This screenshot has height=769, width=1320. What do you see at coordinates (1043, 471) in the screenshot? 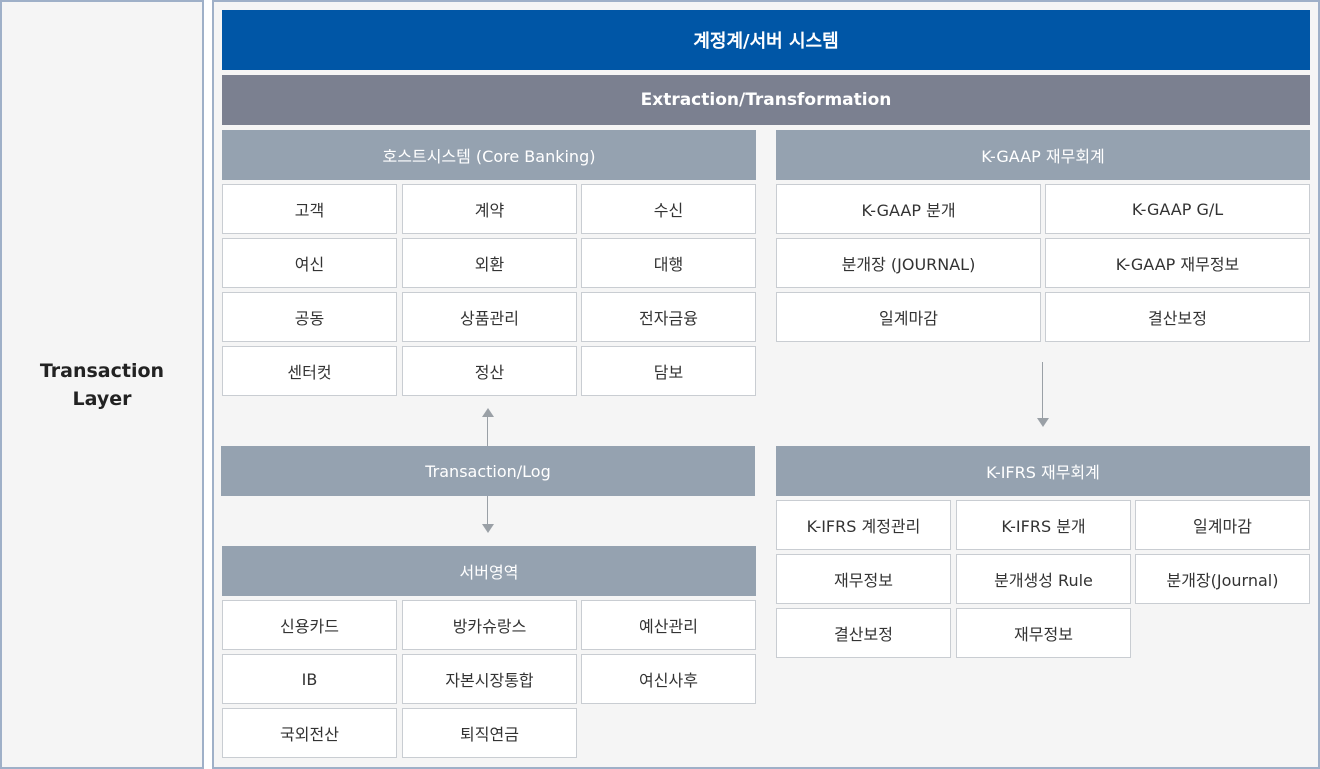
I see `kifrs-header: K-IFRS 재무회계` at bounding box center [1043, 471].